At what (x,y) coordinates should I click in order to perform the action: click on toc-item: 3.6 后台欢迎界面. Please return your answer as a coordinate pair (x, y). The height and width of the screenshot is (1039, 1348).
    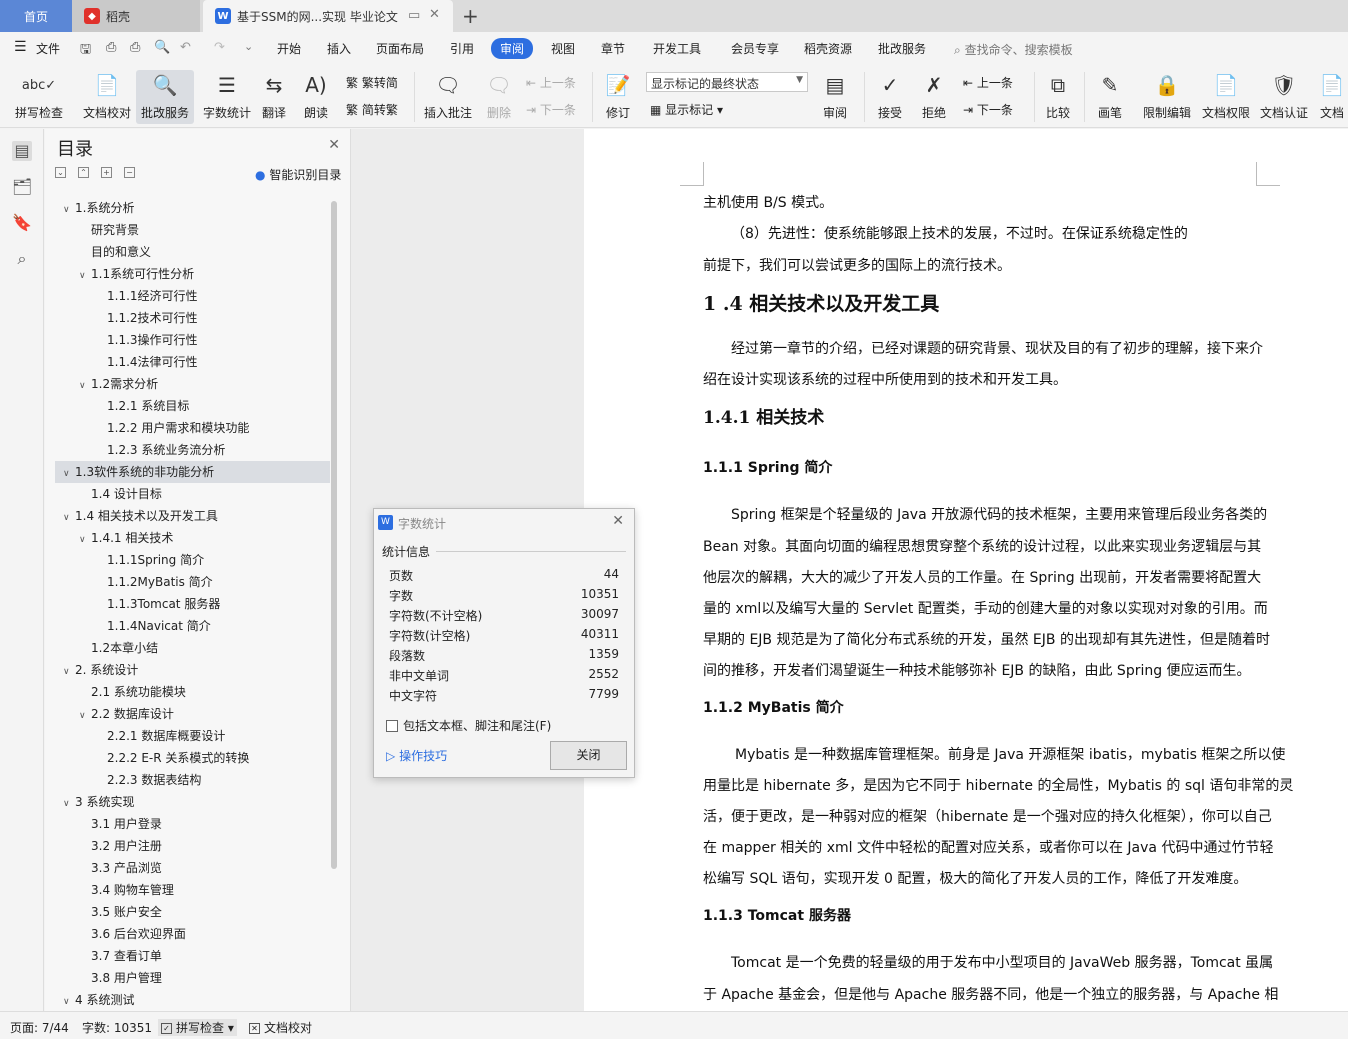
    Looking at the image, I should click on (192, 934).